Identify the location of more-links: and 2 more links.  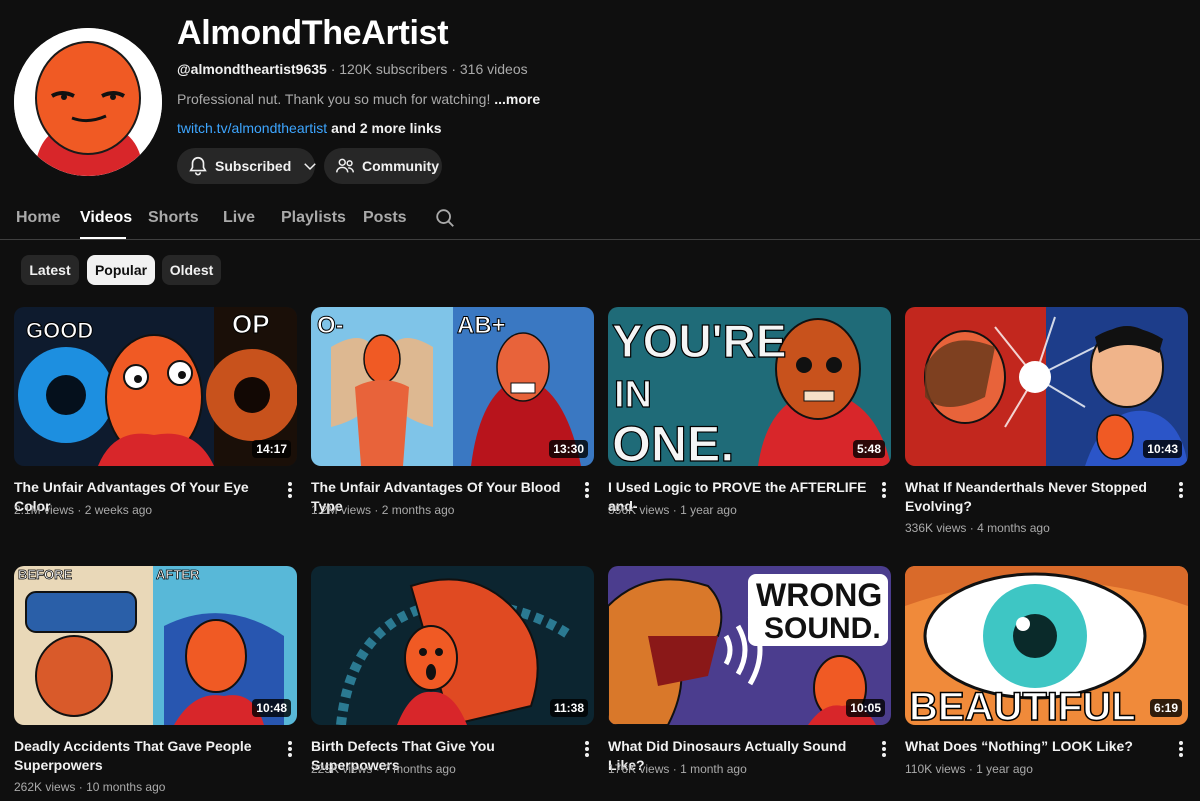
(386, 128).